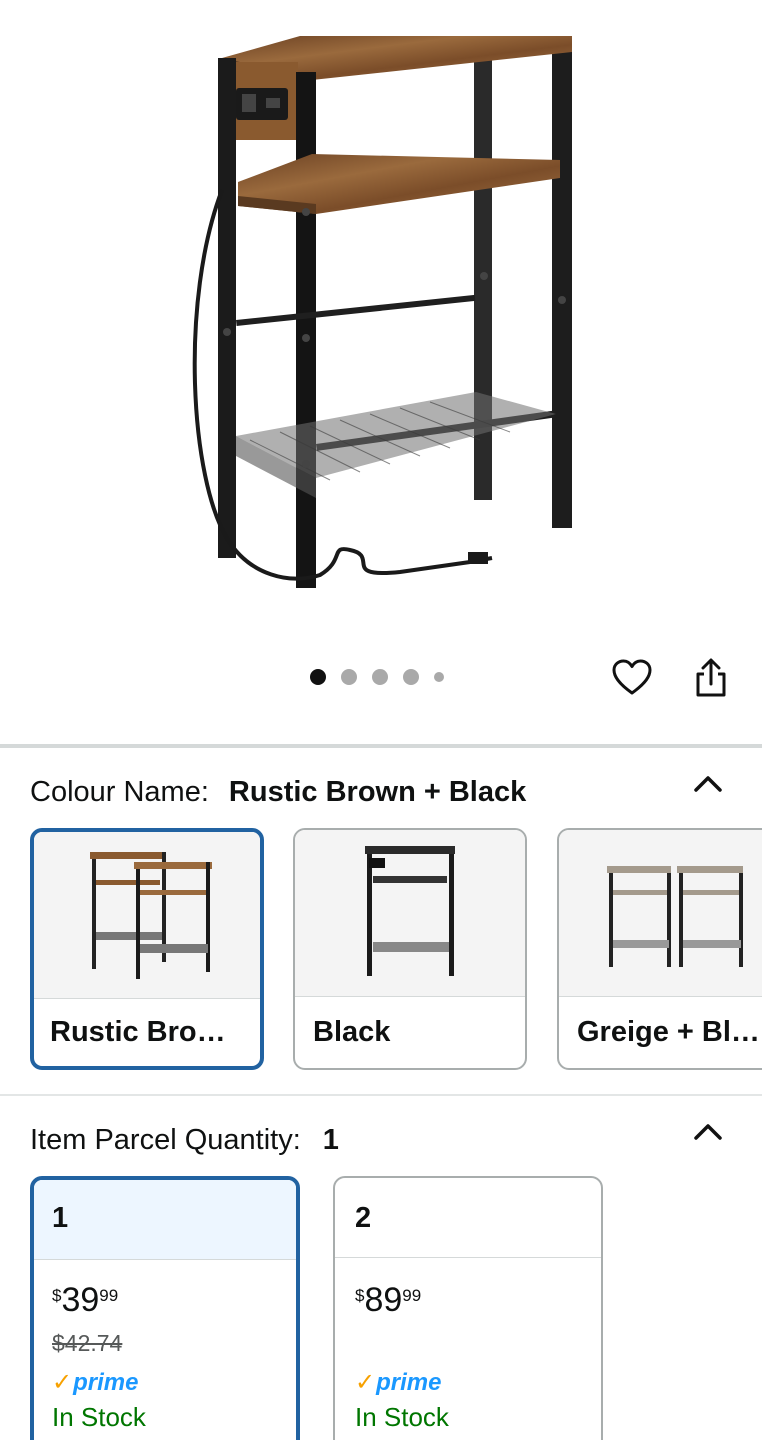 The height and width of the screenshot is (1440, 762). I want to click on parcel-quantity-header: Item Parcel Quantity: 1, so click(184, 1140).